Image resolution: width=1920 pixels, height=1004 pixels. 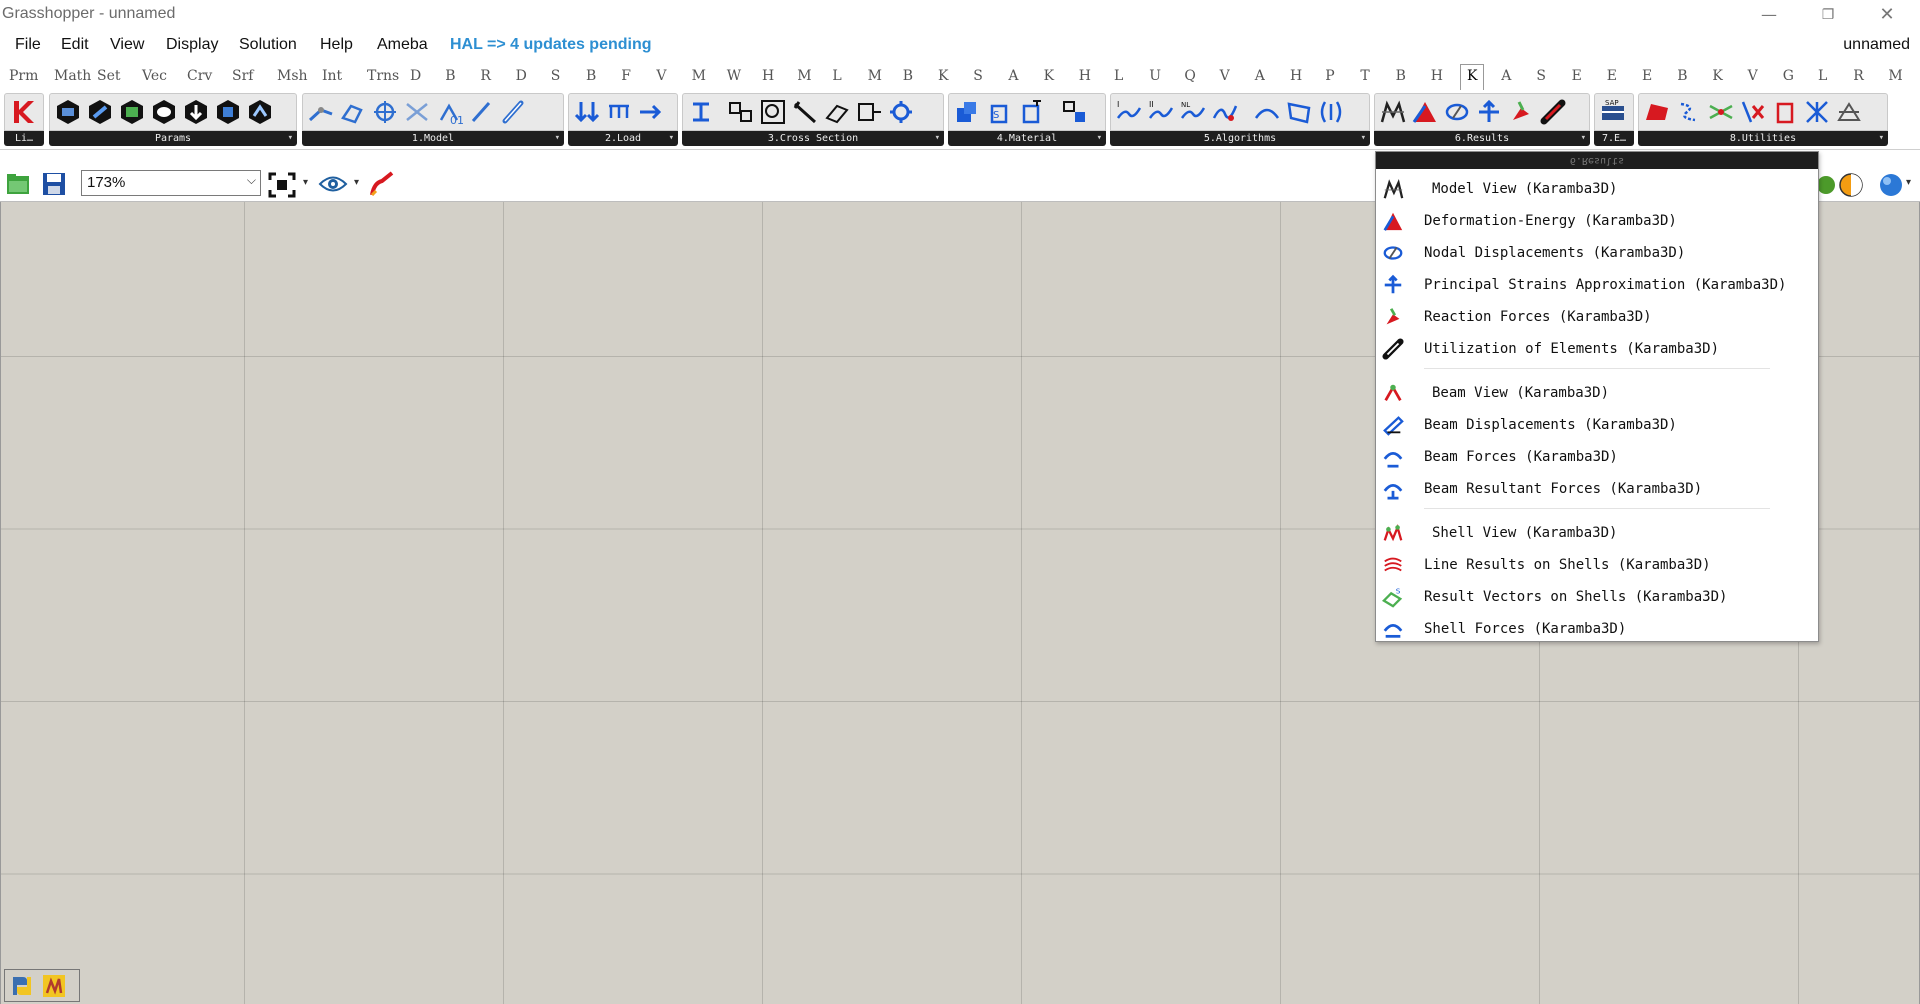 I want to click on load-direction-icon, so click(x=651, y=112).